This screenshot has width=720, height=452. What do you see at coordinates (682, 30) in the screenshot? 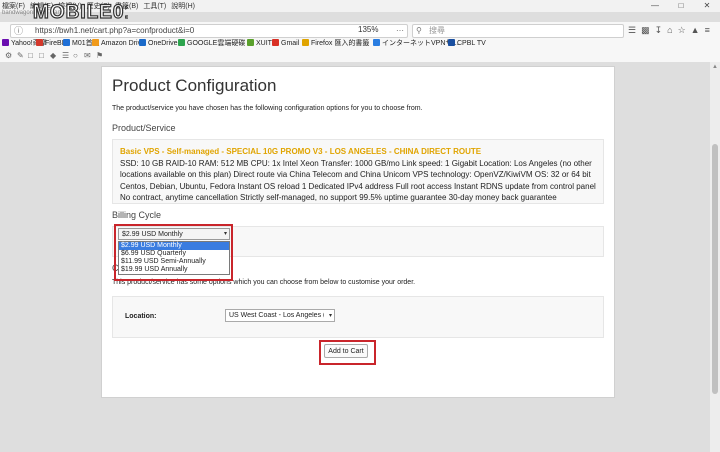
I see `star-icon: ☆` at bounding box center [682, 30].